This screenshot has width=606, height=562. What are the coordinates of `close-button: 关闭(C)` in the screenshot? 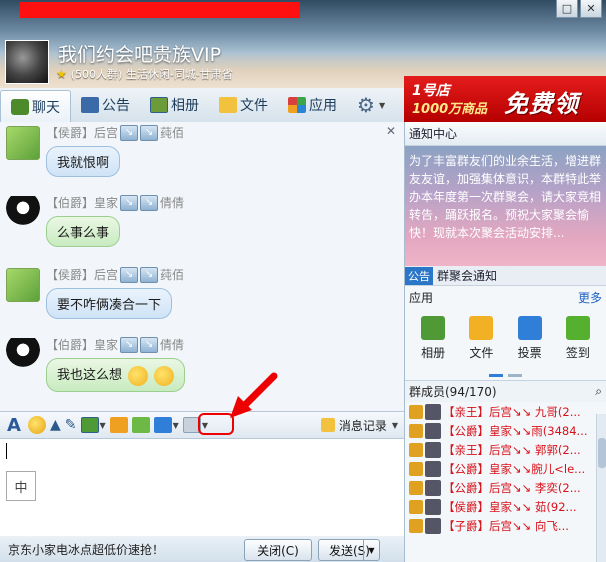 It's located at (278, 550).